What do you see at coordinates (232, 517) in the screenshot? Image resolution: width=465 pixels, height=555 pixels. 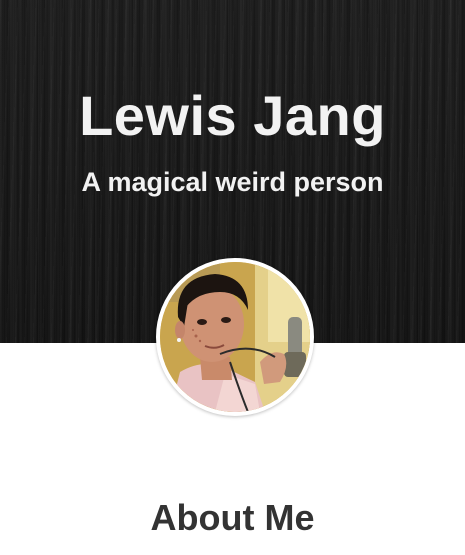 I see `about-me-heading: About Me` at bounding box center [232, 517].